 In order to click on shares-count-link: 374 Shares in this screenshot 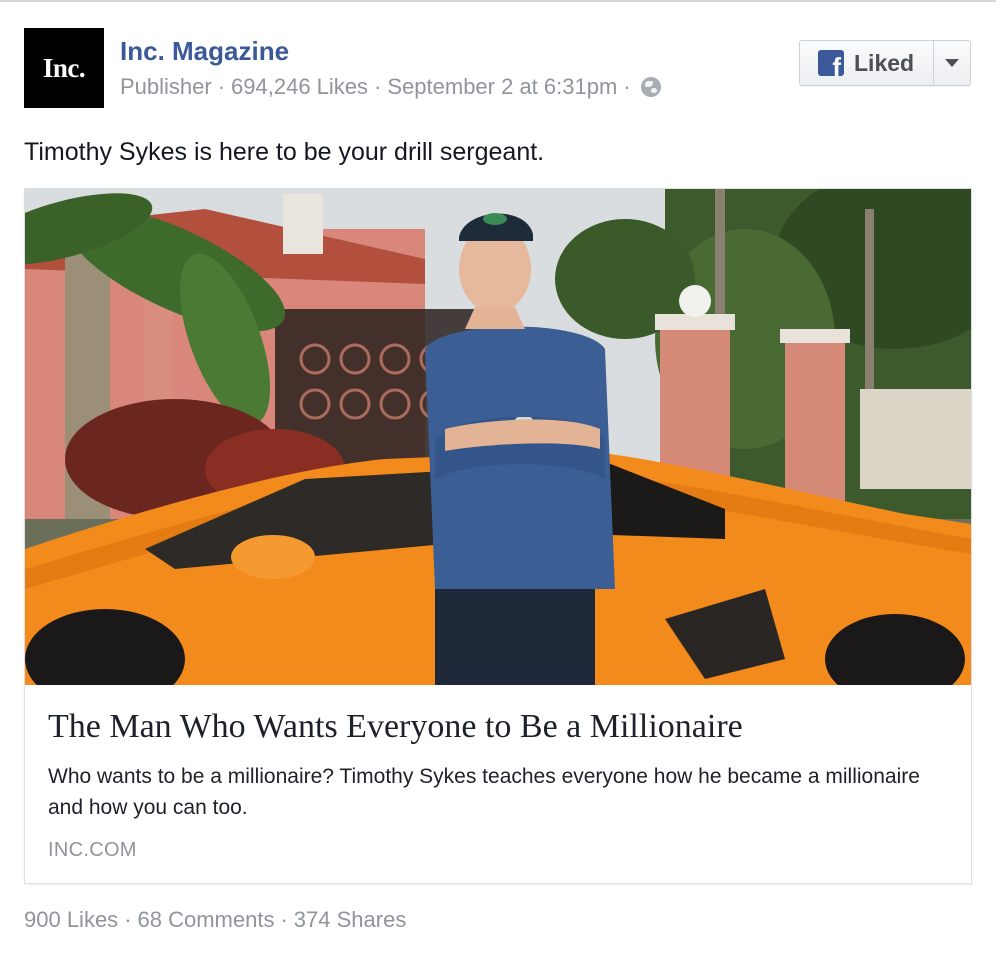, I will do `click(350, 920)`.